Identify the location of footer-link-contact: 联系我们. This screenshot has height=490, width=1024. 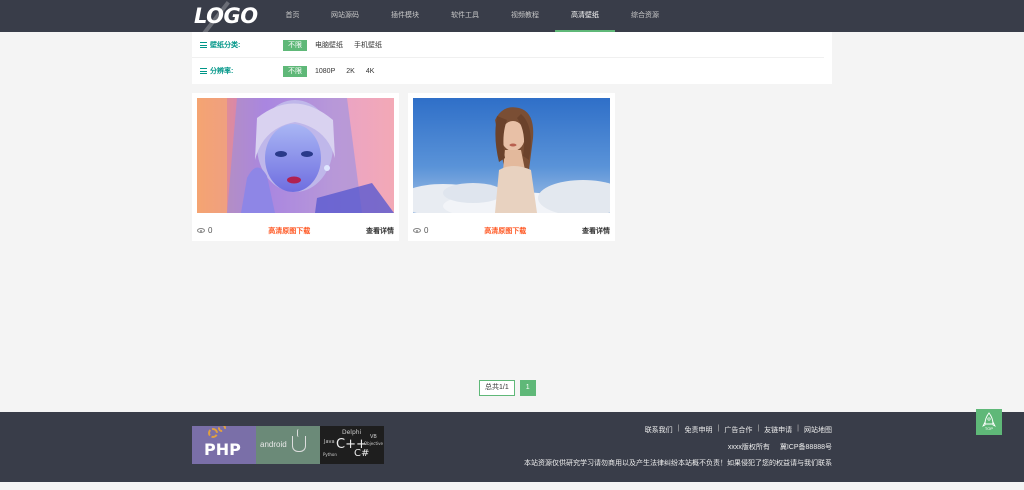
(659, 430).